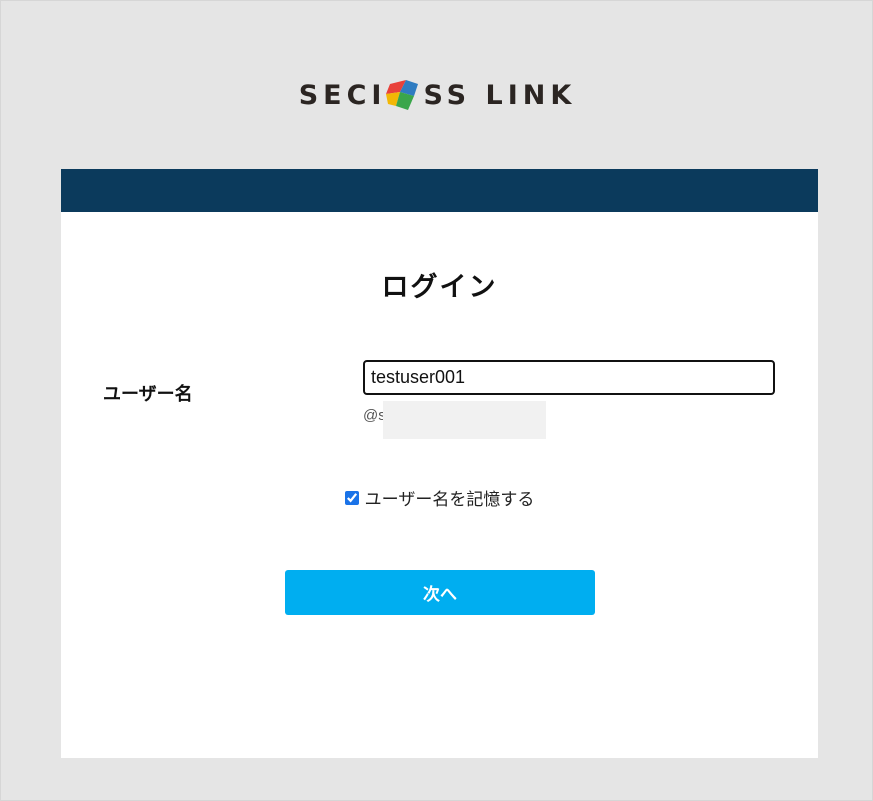 This screenshot has width=873, height=801. What do you see at coordinates (148, 394) in the screenshot?
I see `username-label: ユーザー名` at bounding box center [148, 394].